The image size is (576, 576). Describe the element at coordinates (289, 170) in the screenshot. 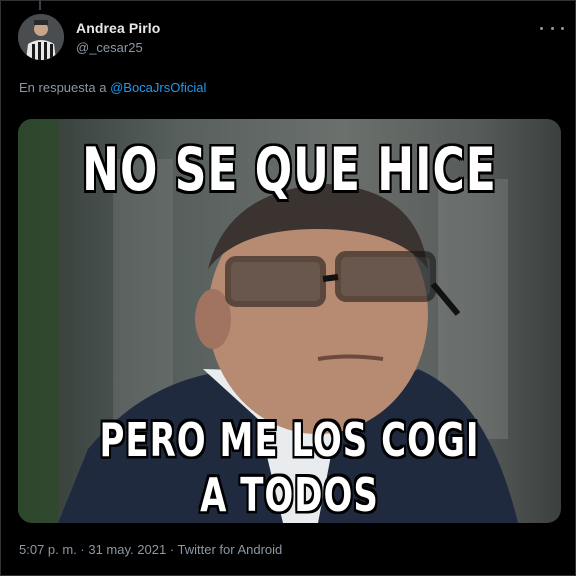

I see `meme-caption-top: NO SE QUE HICE` at that location.